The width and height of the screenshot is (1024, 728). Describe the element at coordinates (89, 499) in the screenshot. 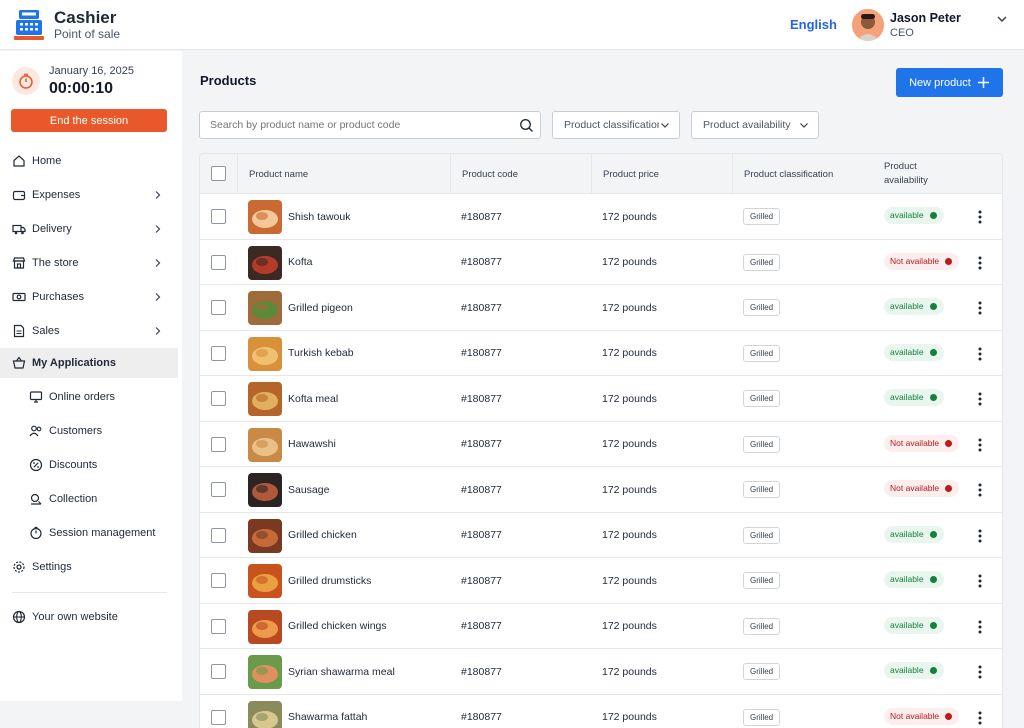

I see `sidebar-subitem-collection: Collection` at that location.